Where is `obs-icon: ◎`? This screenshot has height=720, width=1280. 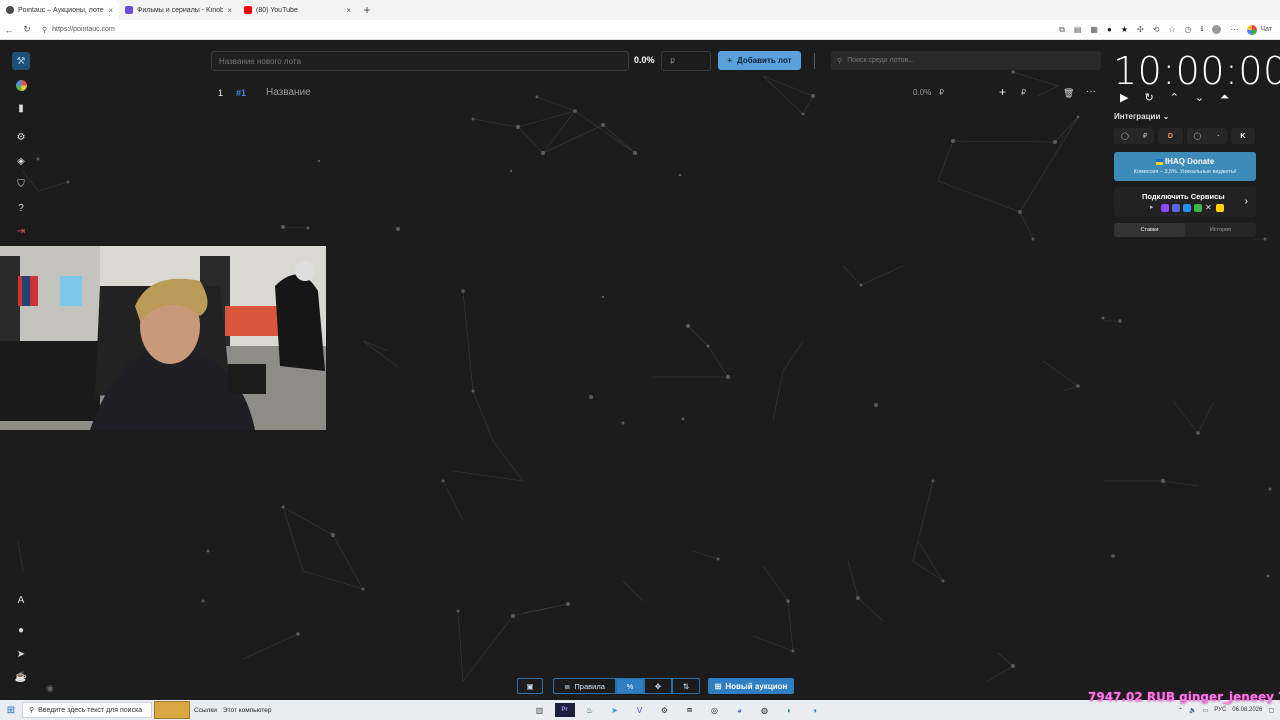 obs-icon: ◎ is located at coordinates (715, 710).